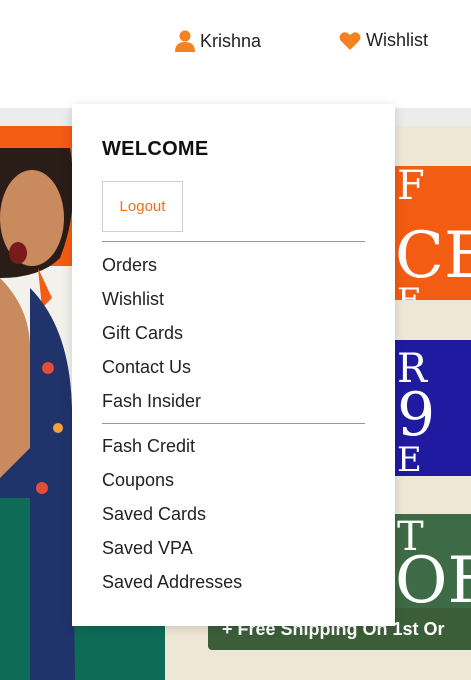 This screenshot has height=680, width=471. What do you see at coordinates (142, 206) in the screenshot?
I see `logout-button: Logout` at bounding box center [142, 206].